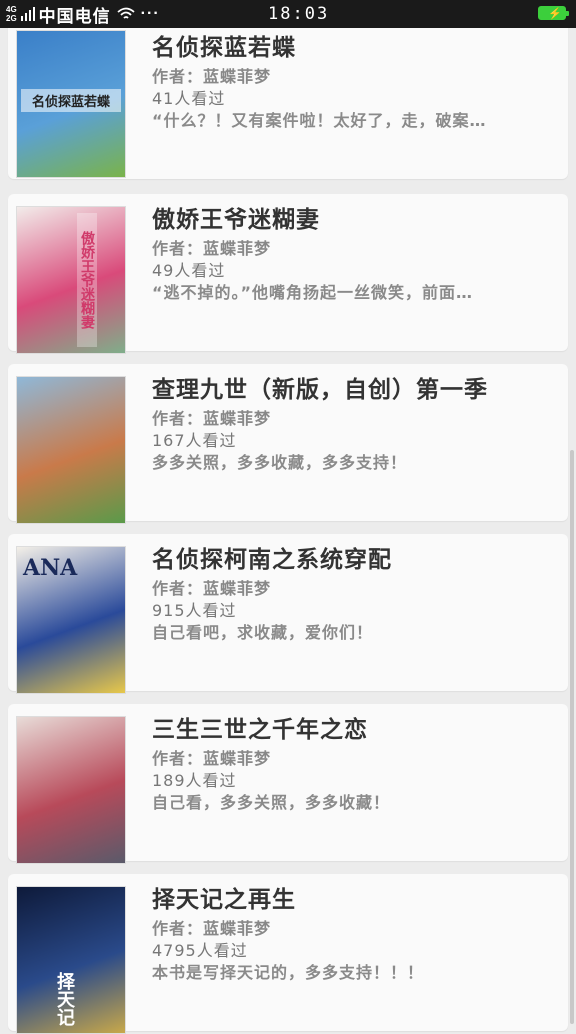 The width and height of the screenshot is (576, 1034). What do you see at coordinates (354, 929) in the screenshot?
I see `book-info: 择天记之再生作者：蓝蝶菲梦 4795人看过本书是写择天记的，多多支持！！！` at bounding box center [354, 929].